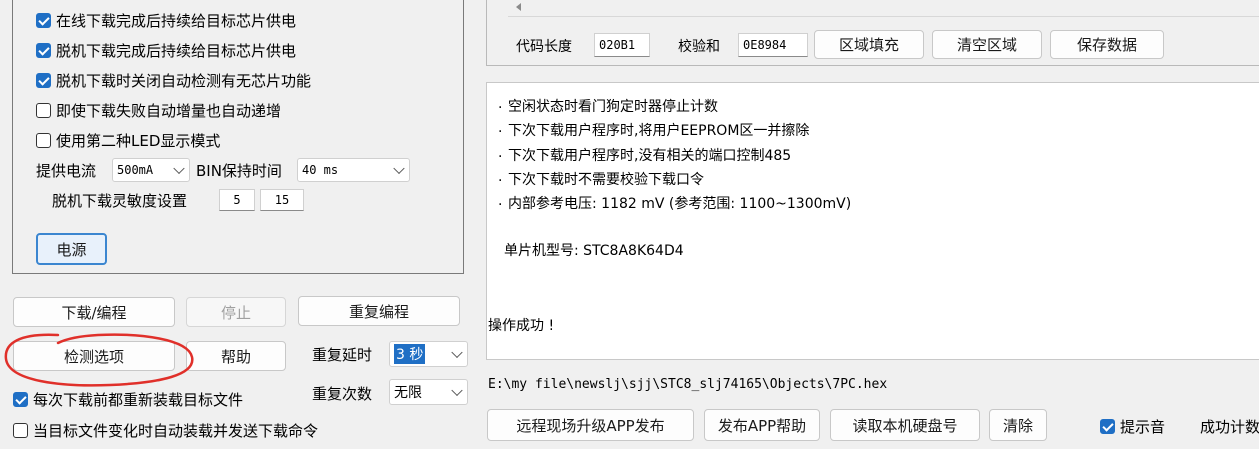 The width and height of the screenshot is (1259, 449). What do you see at coordinates (236, 356) in the screenshot?
I see `help-button: 帮助` at bounding box center [236, 356].